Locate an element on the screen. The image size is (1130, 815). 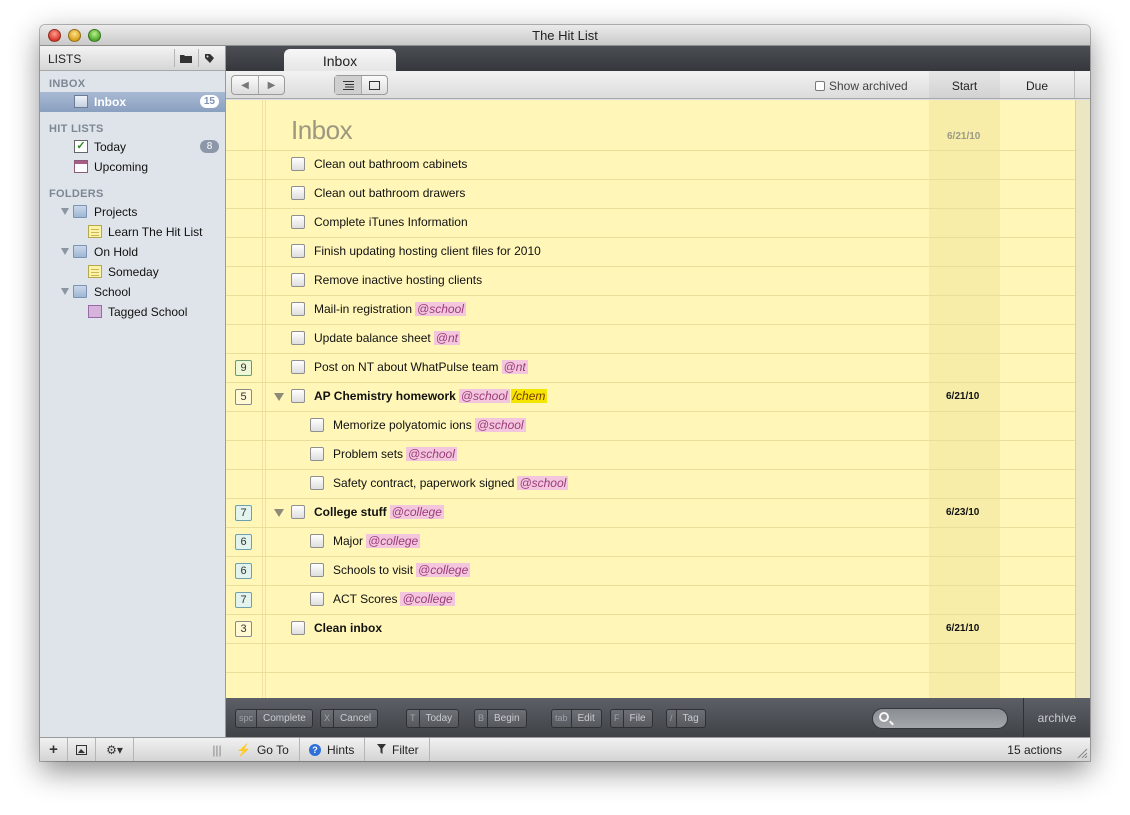
priority-badge: 3 is located at coordinates (243, 629).